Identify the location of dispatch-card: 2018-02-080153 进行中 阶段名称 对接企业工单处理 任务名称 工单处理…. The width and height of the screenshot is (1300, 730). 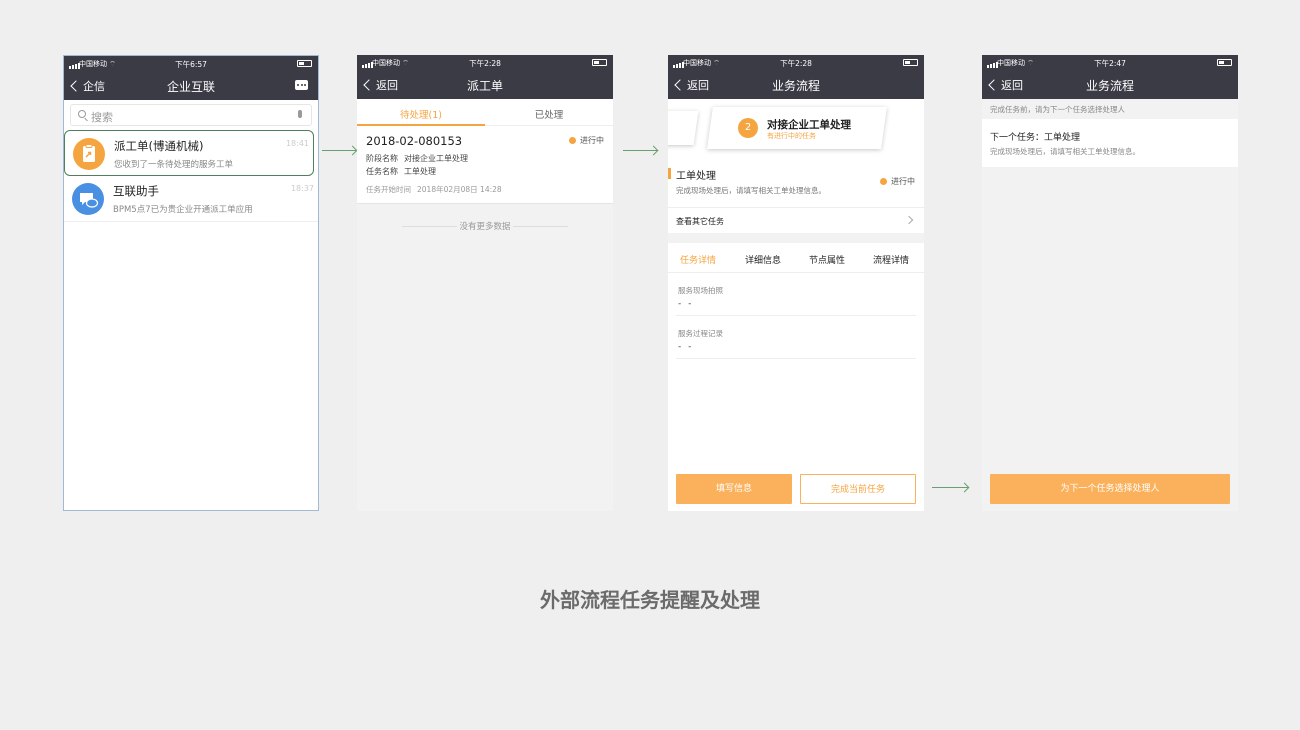
(485, 165).